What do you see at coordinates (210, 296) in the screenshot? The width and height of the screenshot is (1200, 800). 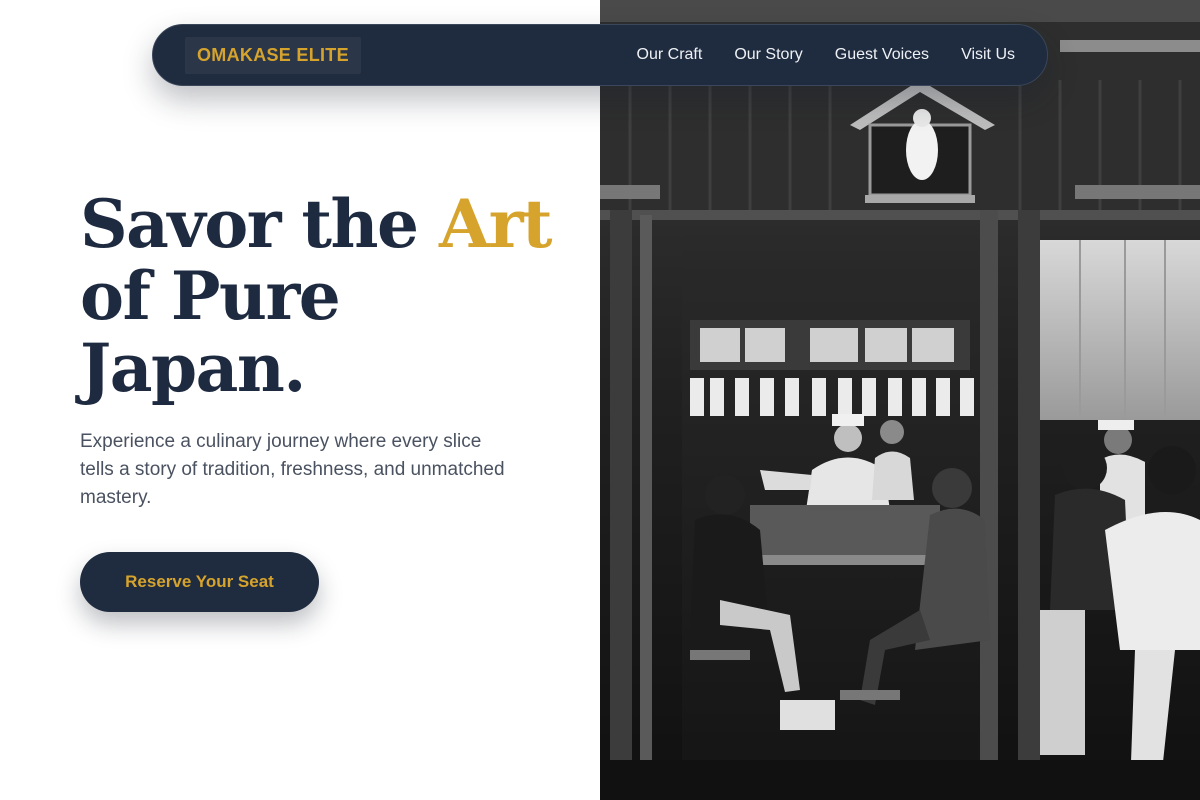 I see `hero-title-line-2: of Pure` at bounding box center [210, 296].